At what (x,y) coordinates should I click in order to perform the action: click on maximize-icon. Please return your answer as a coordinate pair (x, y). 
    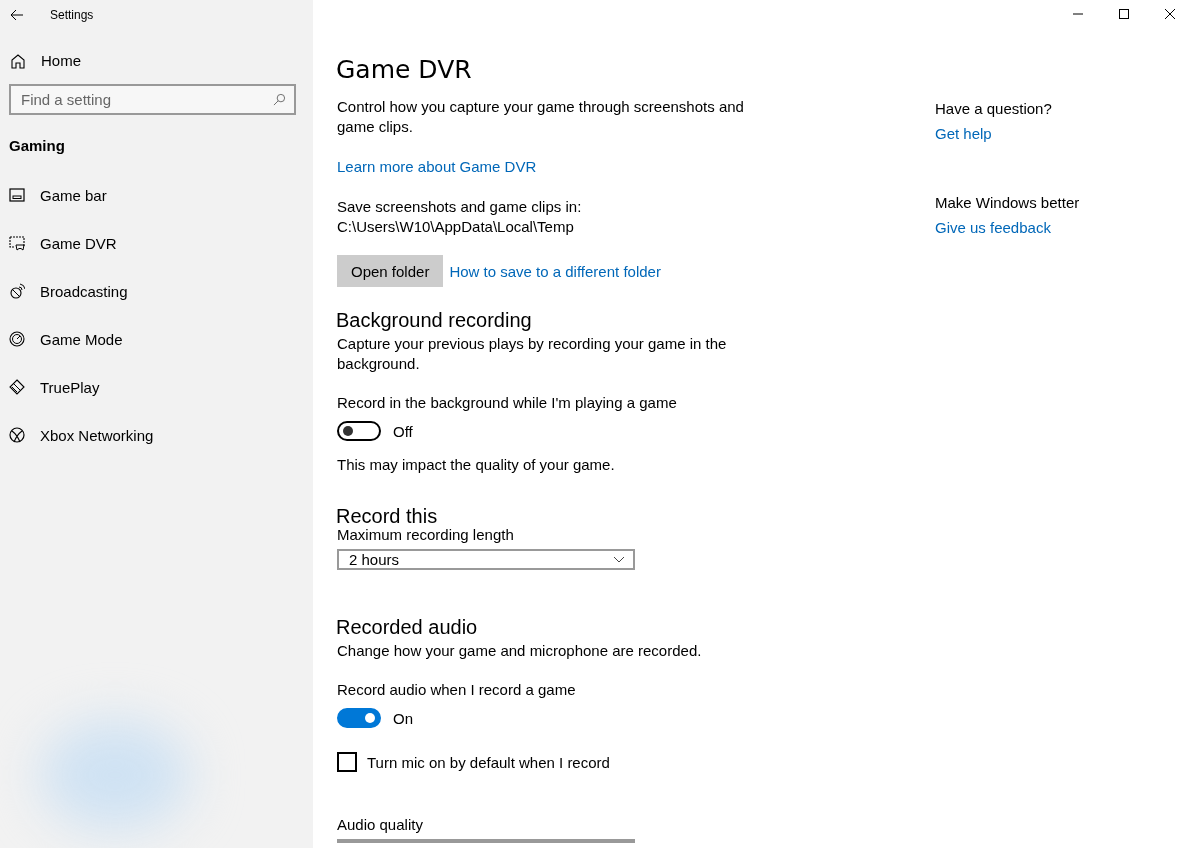
    Looking at the image, I should click on (1124, 14).